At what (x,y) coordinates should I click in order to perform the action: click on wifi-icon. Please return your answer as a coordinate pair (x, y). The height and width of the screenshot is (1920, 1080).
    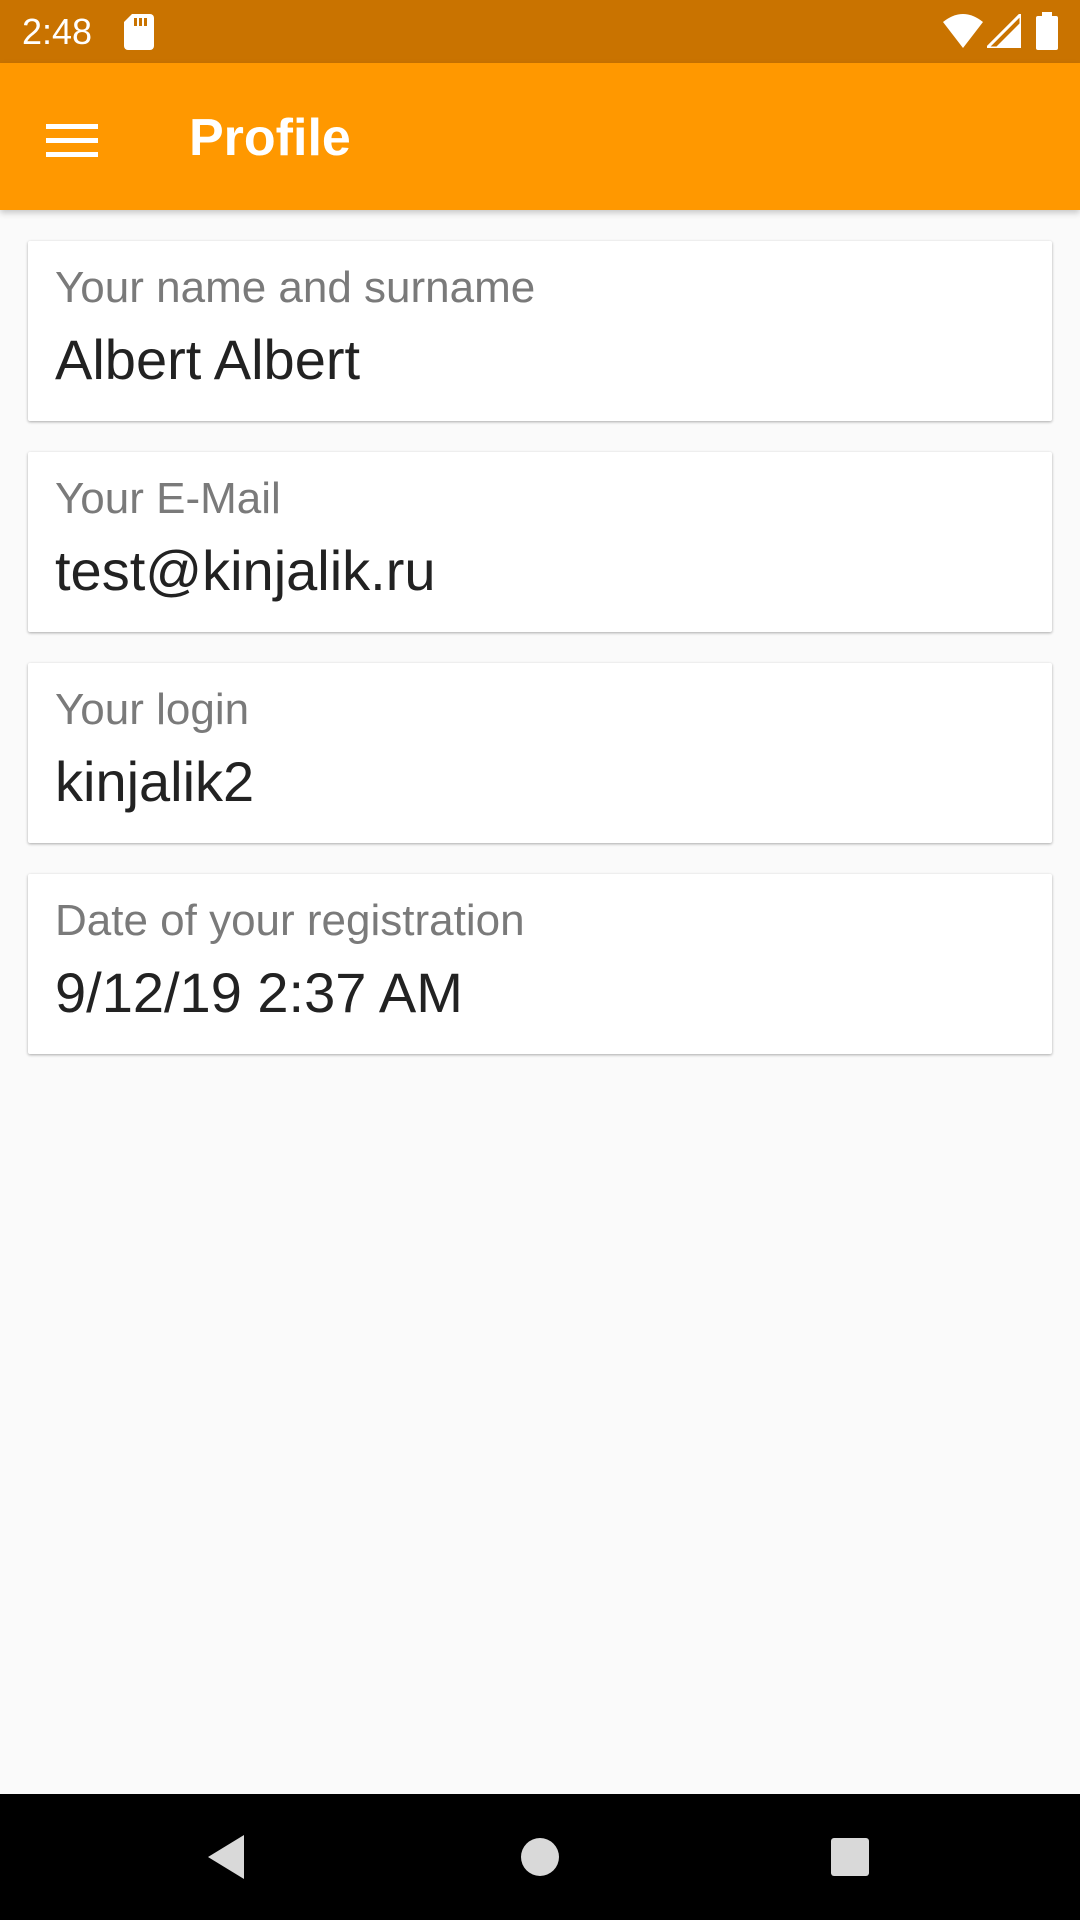
    Looking at the image, I should click on (963, 31).